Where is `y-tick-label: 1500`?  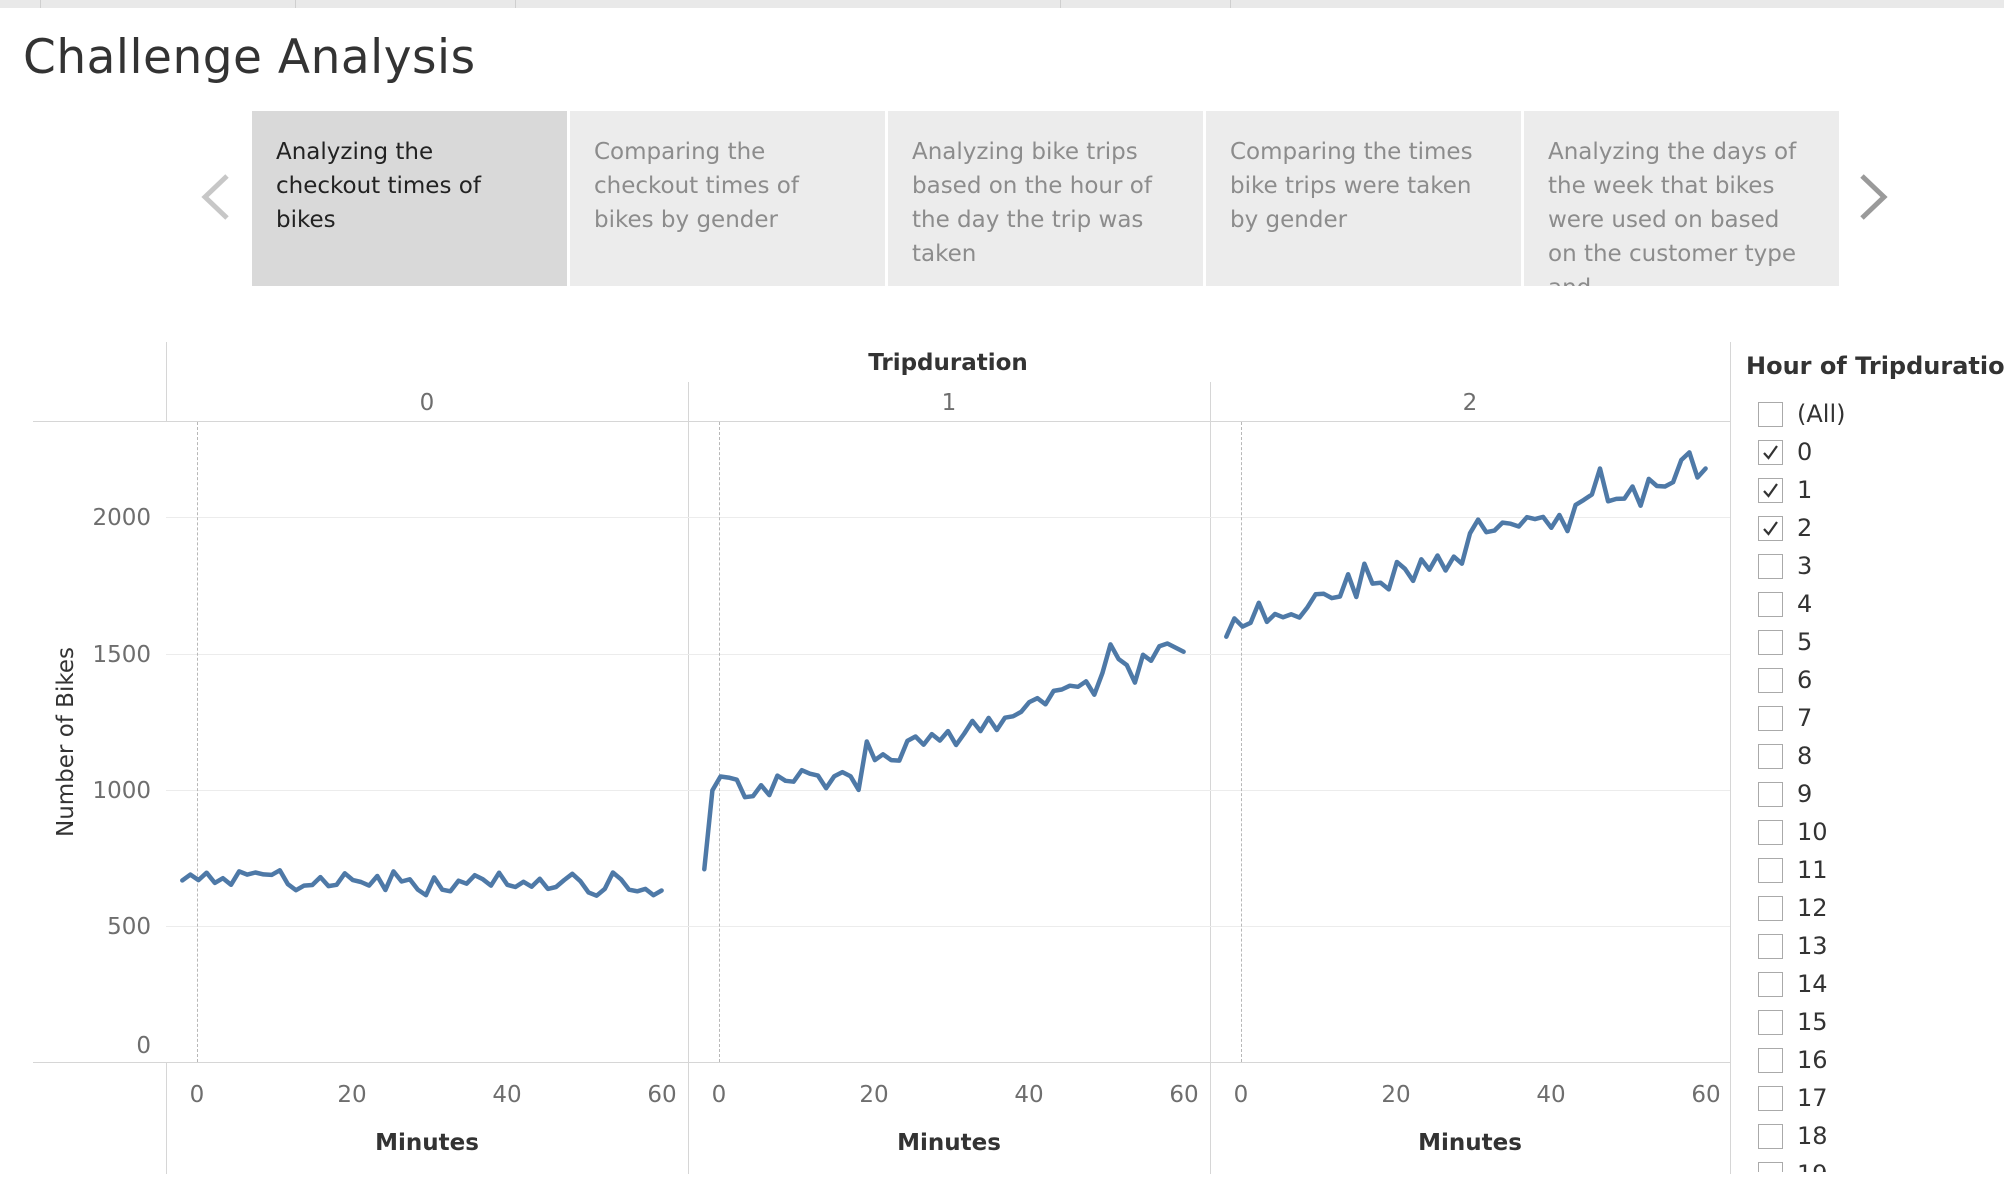 y-tick-label: 1500 is located at coordinates (121, 655).